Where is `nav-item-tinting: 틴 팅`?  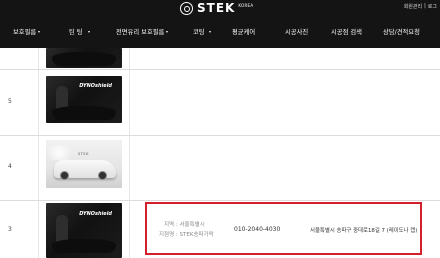 nav-item-tinting: 틴 팅 is located at coordinates (79, 31).